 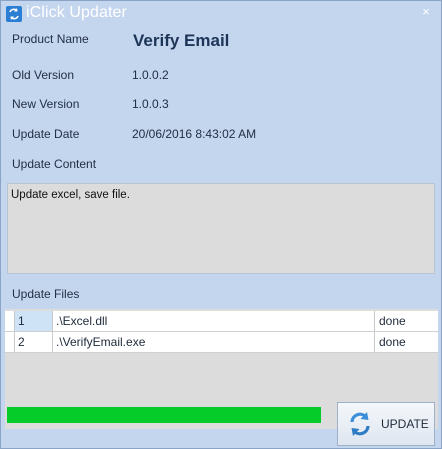 I want to click on progress-bar, so click(x=164, y=415).